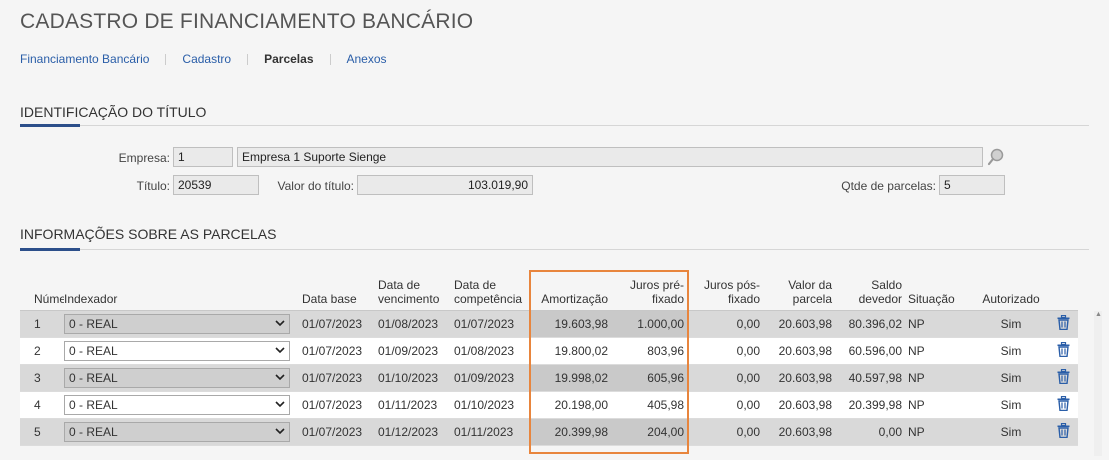 The width and height of the screenshot is (1109, 460). What do you see at coordinates (650, 324) in the screenshot?
I see `cell-juros-pre: 1.000,00` at bounding box center [650, 324].